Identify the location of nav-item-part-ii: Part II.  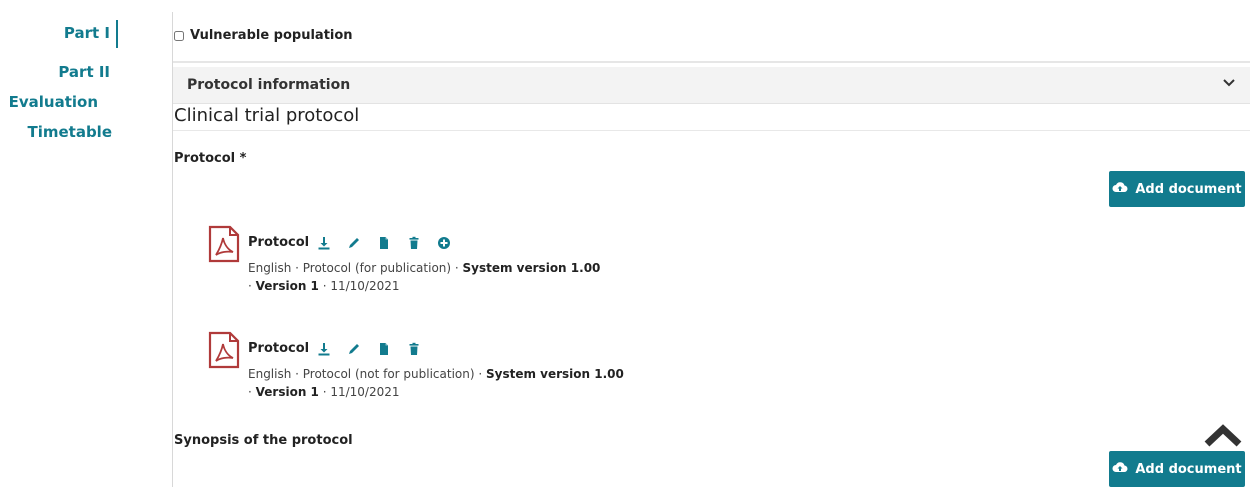
(84, 72).